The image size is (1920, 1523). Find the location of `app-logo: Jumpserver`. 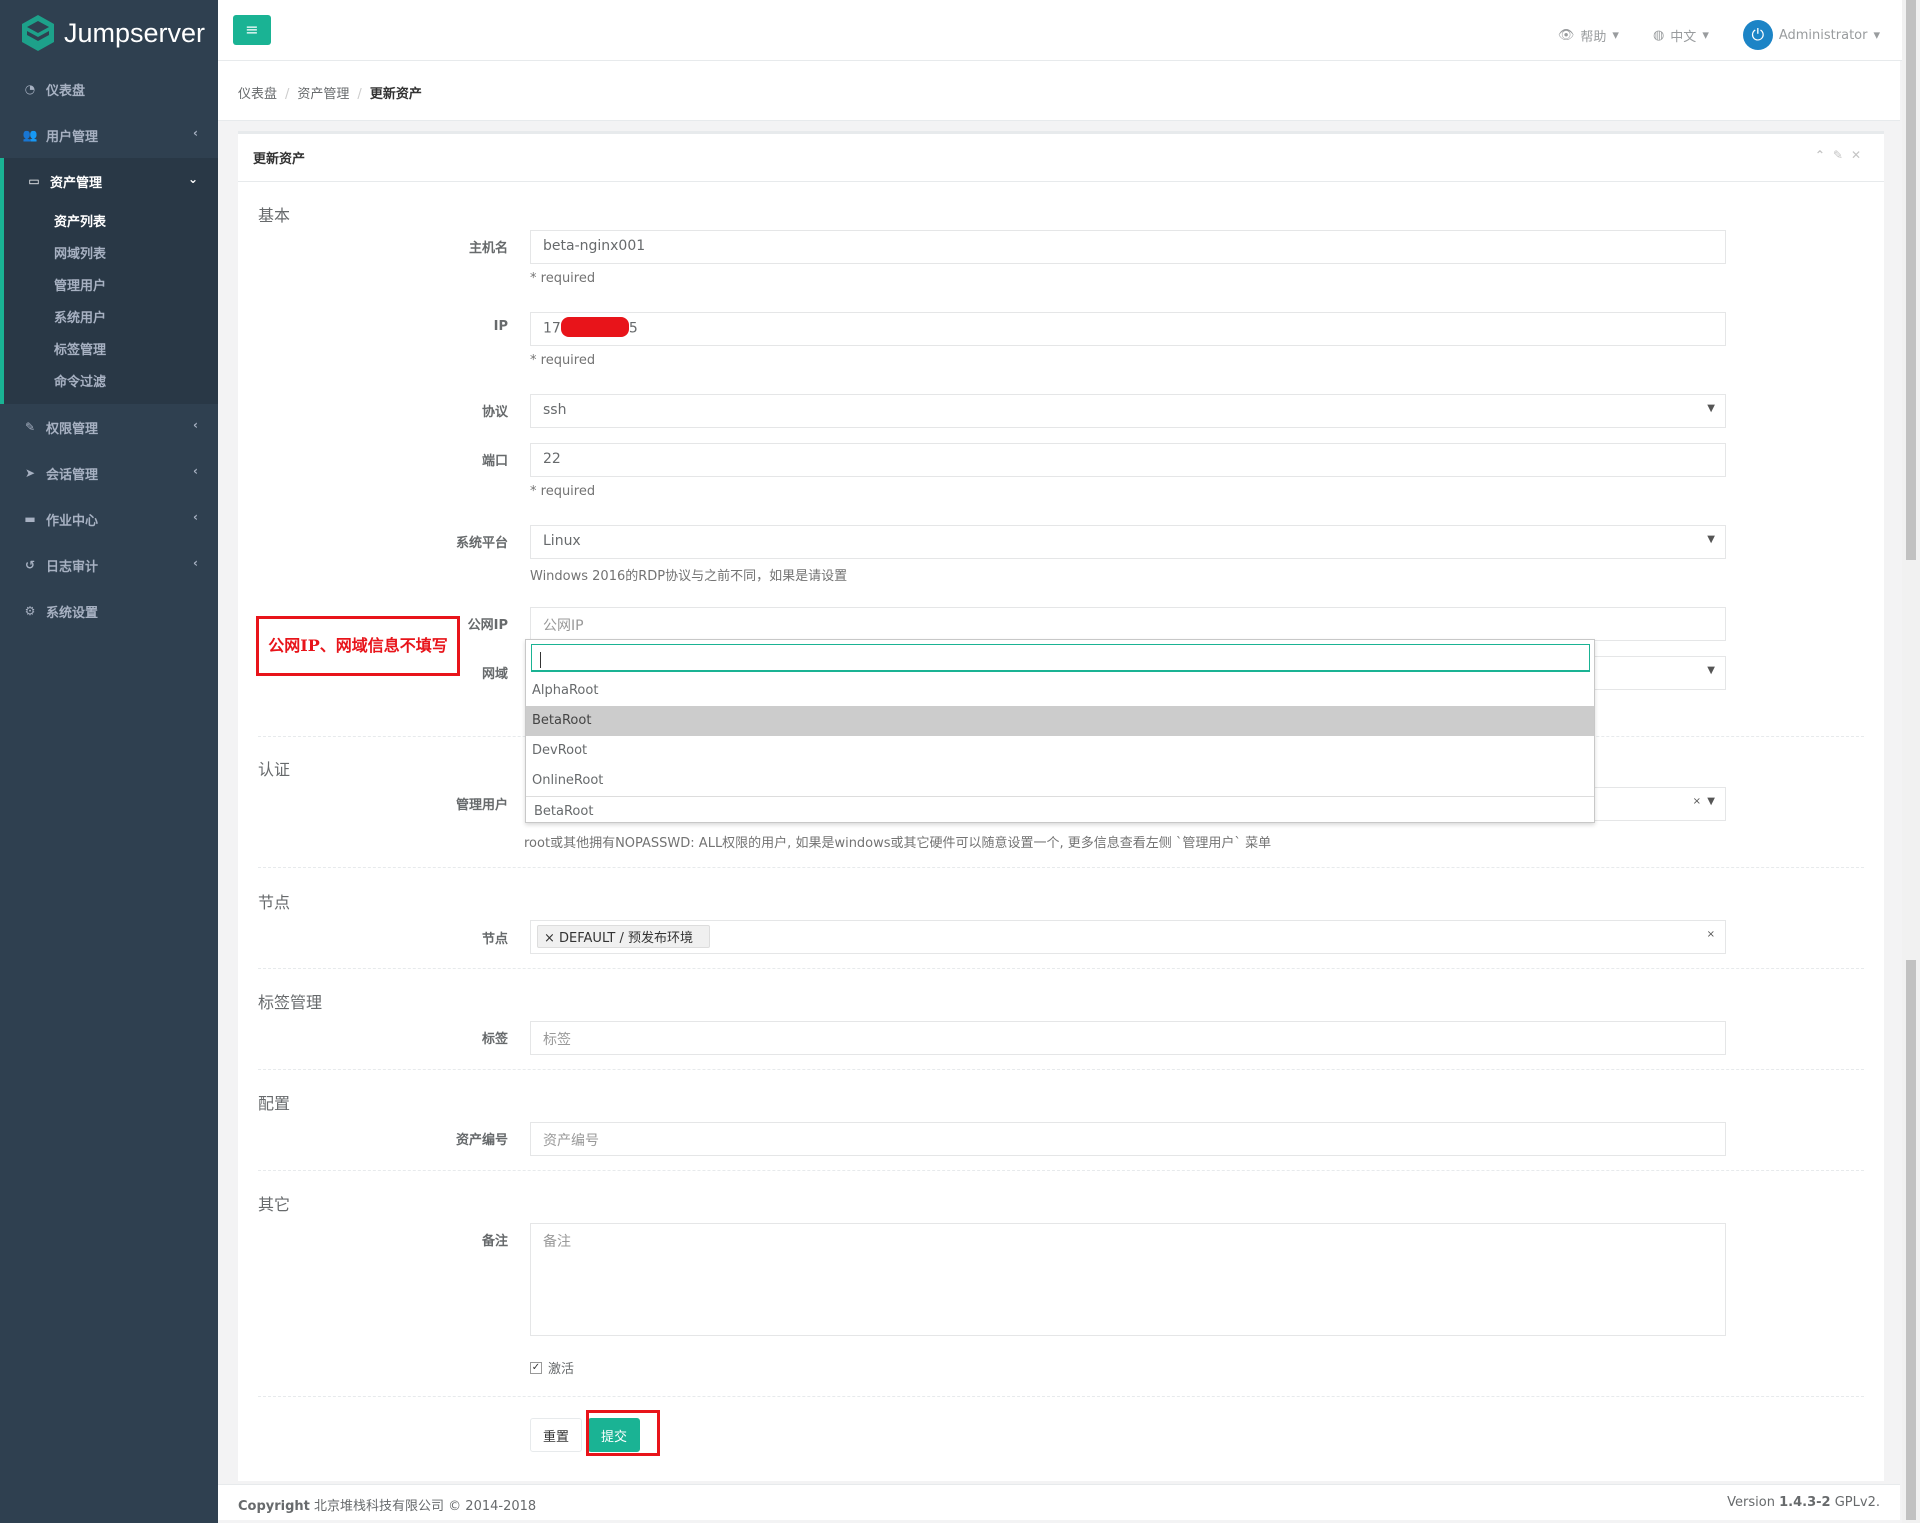

app-logo: Jumpserver is located at coordinates (109, 33).